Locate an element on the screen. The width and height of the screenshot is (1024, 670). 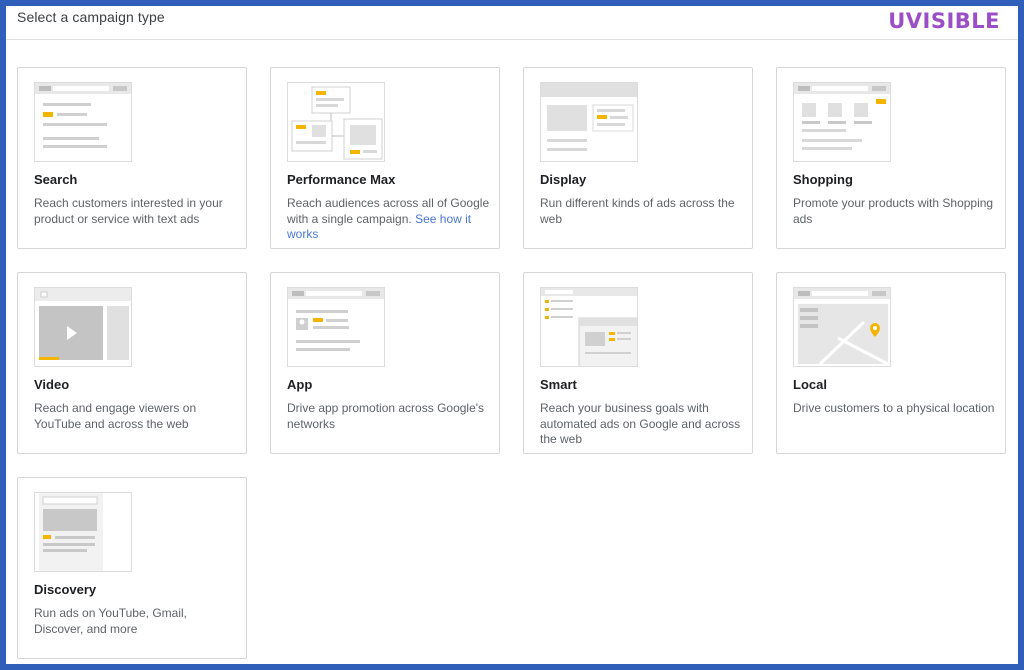
card-title: Video is located at coordinates (52, 384).